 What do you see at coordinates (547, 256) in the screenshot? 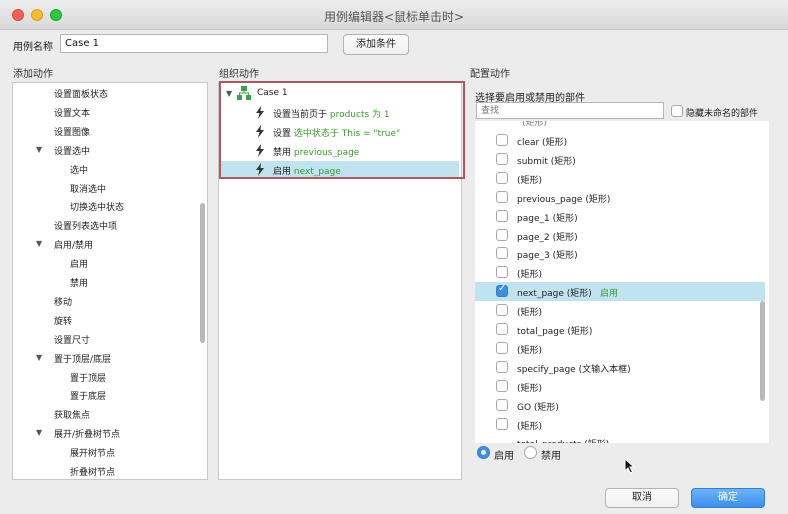
I see `widget-label: page_3 (矩形)` at bounding box center [547, 256].